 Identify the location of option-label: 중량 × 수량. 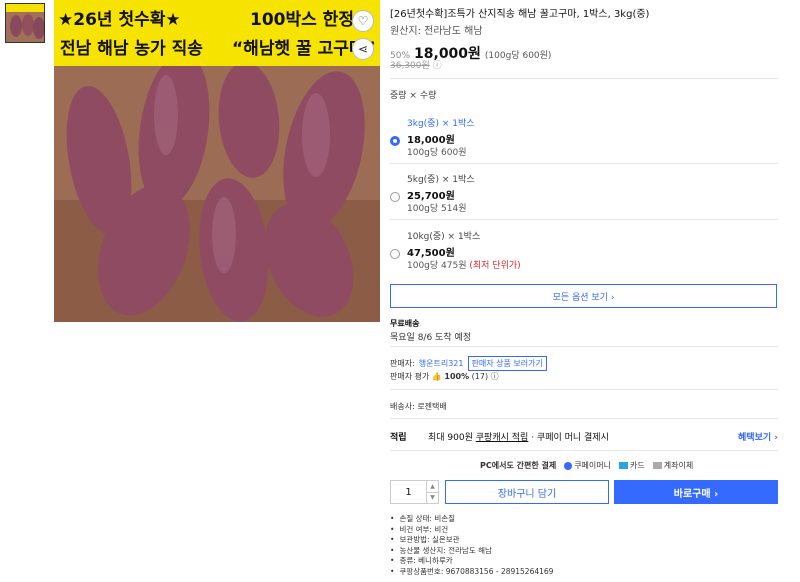
(413, 96).